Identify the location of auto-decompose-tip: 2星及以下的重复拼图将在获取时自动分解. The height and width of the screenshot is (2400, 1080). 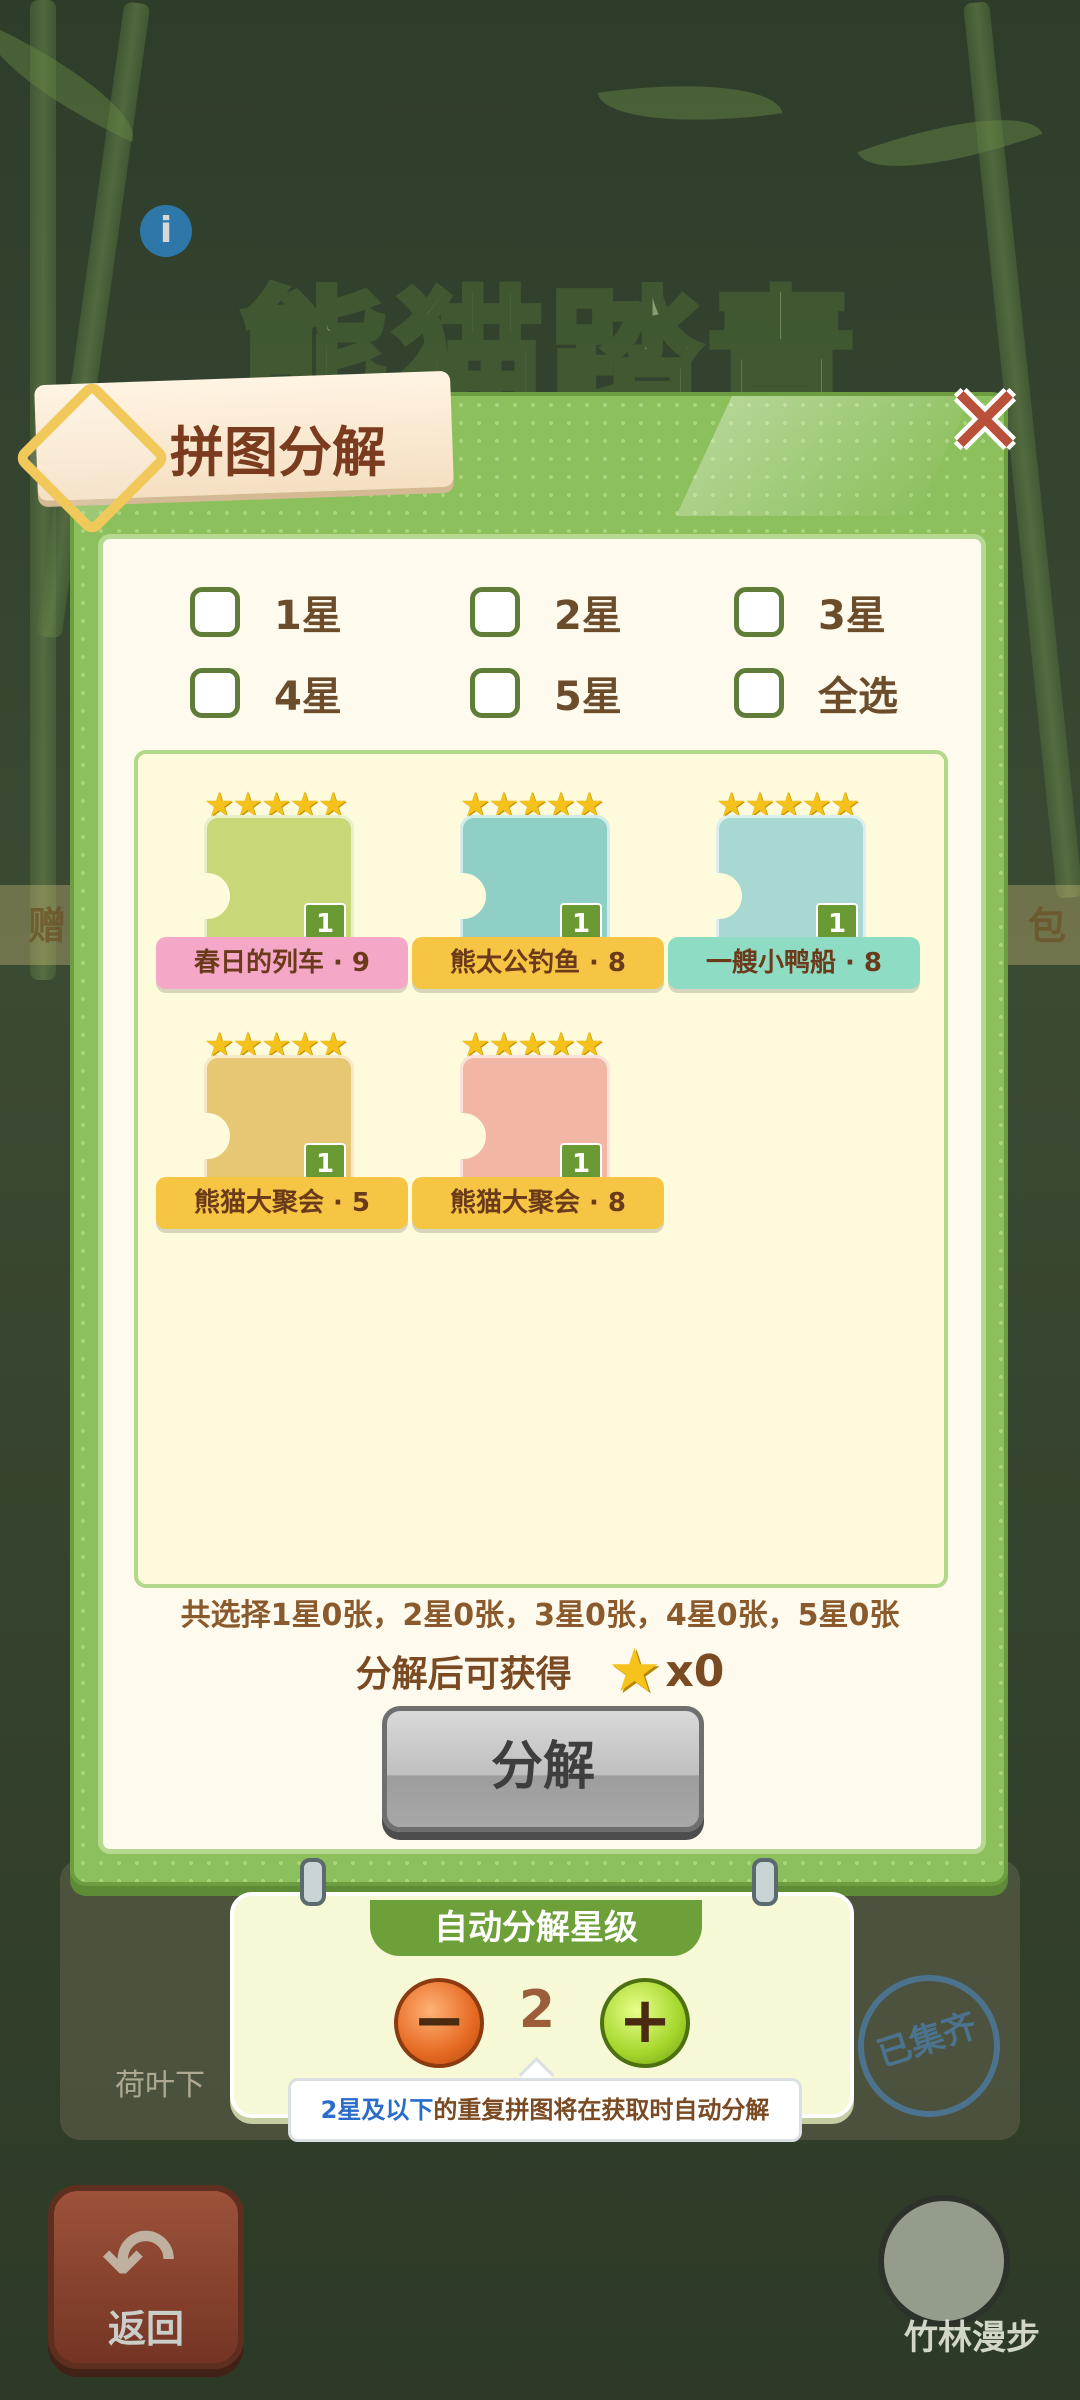
(545, 2110).